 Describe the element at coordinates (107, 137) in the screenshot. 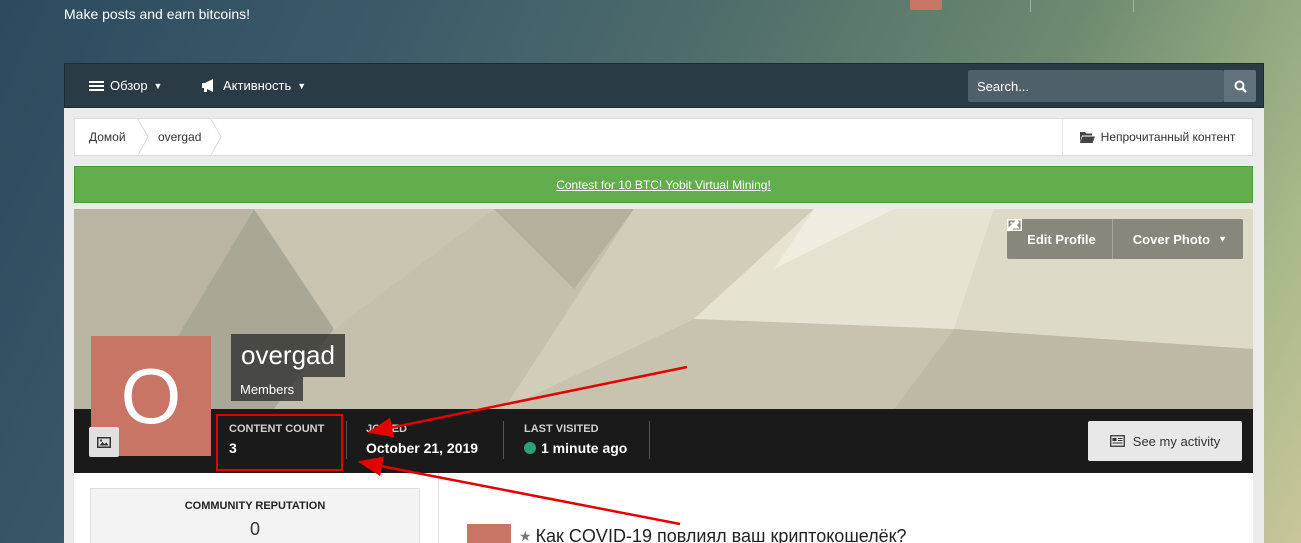

I see `breadcrumb-home: Домой` at that location.